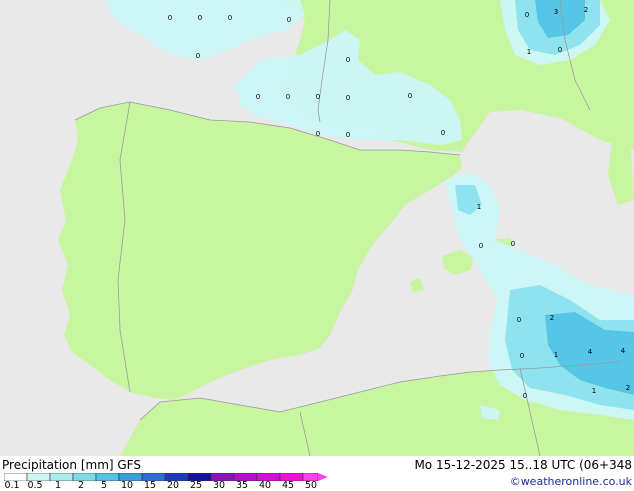 This screenshot has width=634, height=491. I want to click on credit-link: ©weatheronline.co.uk, so click(571, 482).